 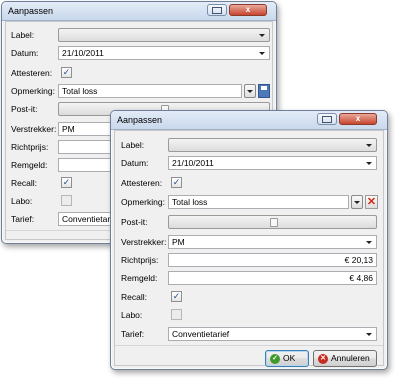 What do you see at coordinates (29, 165) in the screenshot?
I see `back-remgeld-label: Remgeld:` at bounding box center [29, 165].